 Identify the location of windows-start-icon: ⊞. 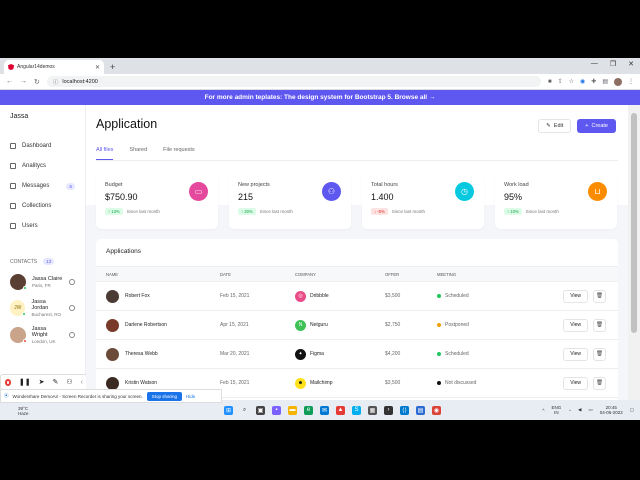
(228, 410).